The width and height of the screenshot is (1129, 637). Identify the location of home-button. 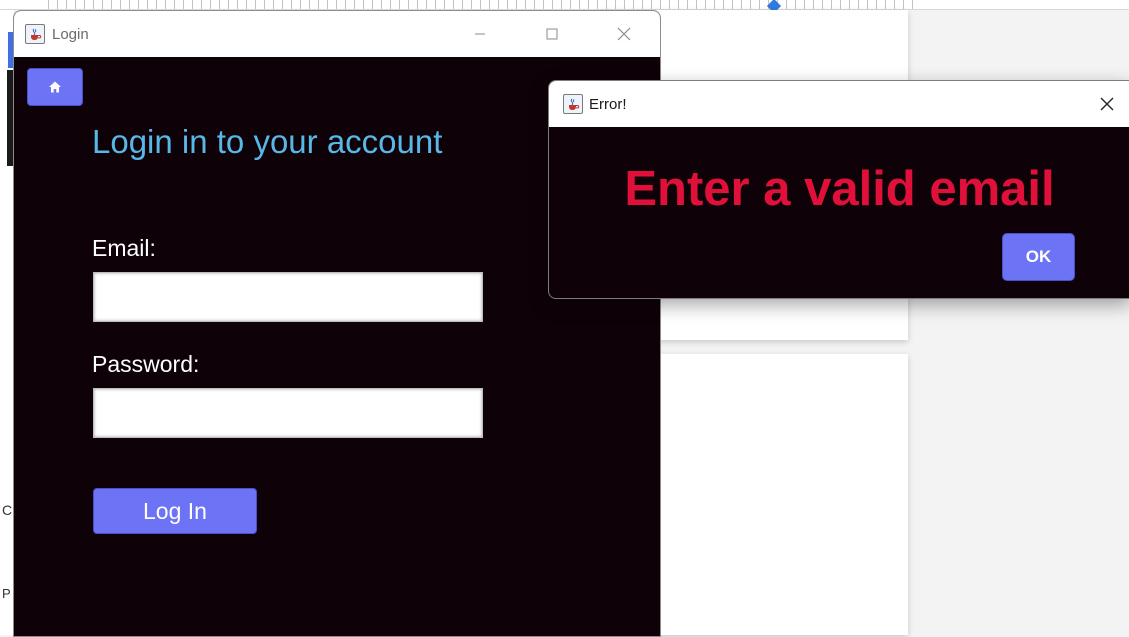
(55, 87).